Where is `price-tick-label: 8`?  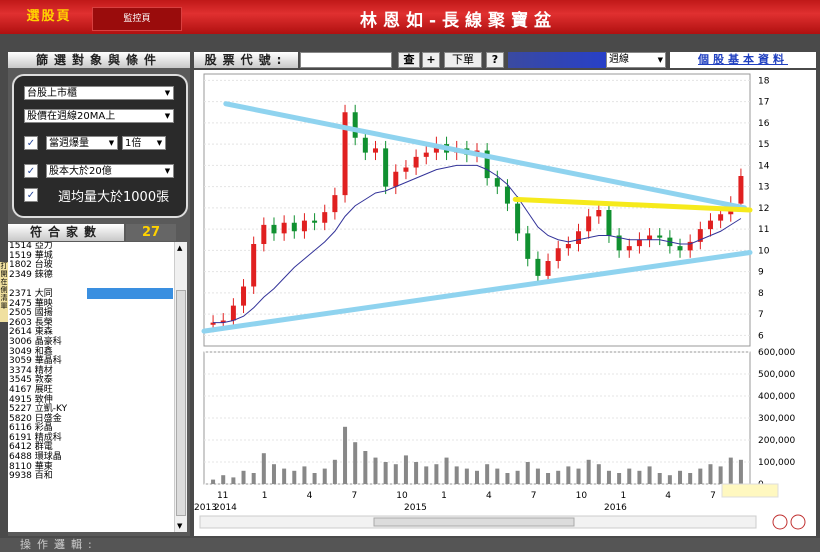 price-tick-label: 8 is located at coordinates (761, 294).